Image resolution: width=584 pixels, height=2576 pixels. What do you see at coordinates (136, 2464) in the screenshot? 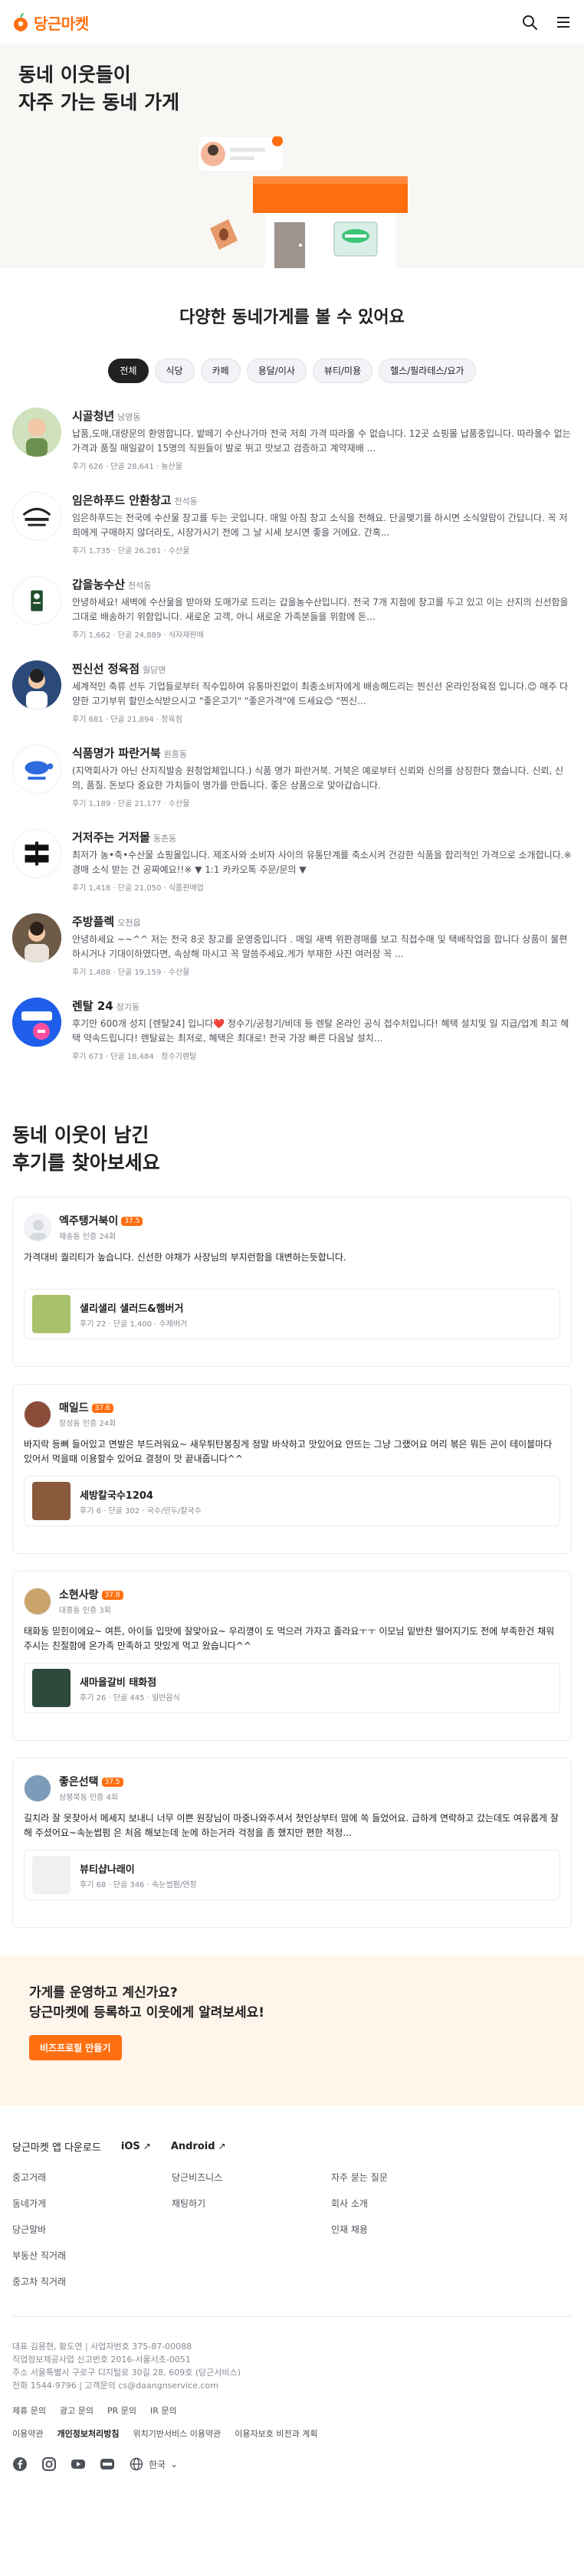
I see `globe-icon` at bounding box center [136, 2464].